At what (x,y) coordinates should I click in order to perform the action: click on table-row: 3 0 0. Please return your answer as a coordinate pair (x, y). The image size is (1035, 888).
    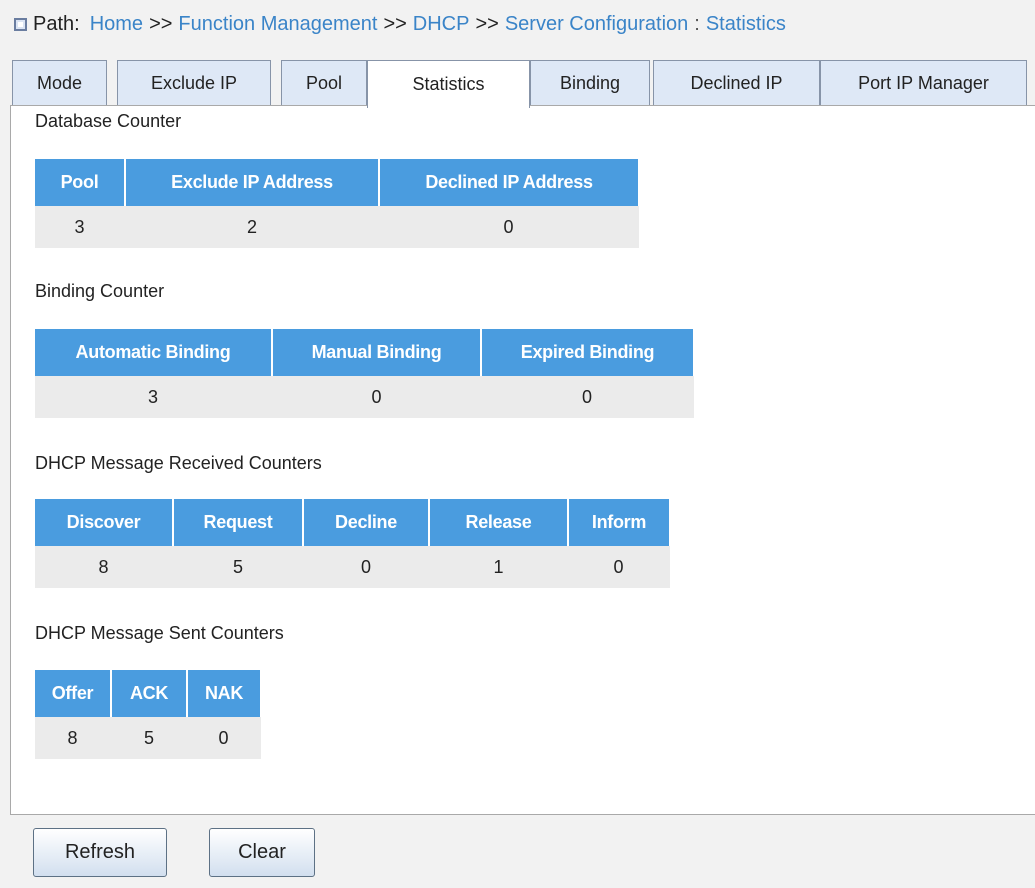
    Looking at the image, I should click on (364, 397).